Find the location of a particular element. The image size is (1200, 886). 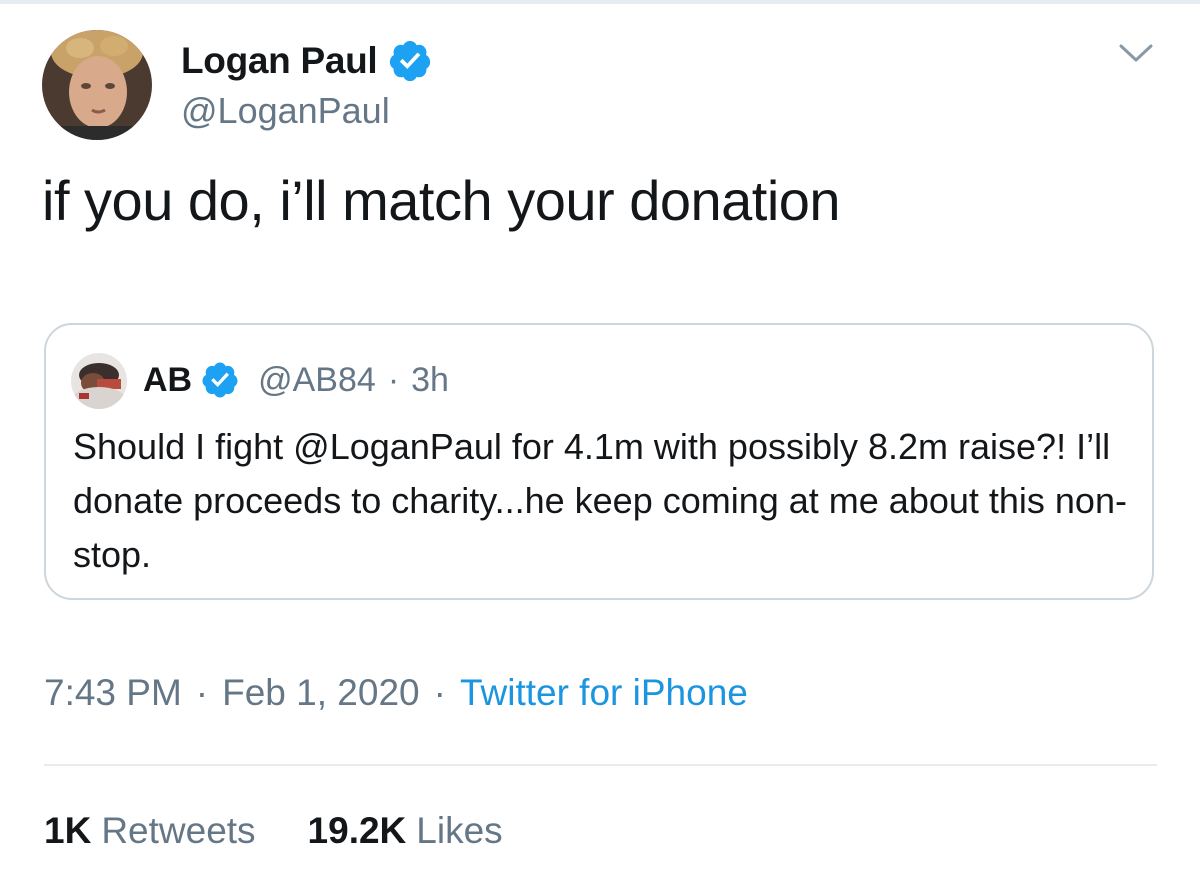

tweet-text: if you do, i’ll match your donation is located at coordinates (441, 200).